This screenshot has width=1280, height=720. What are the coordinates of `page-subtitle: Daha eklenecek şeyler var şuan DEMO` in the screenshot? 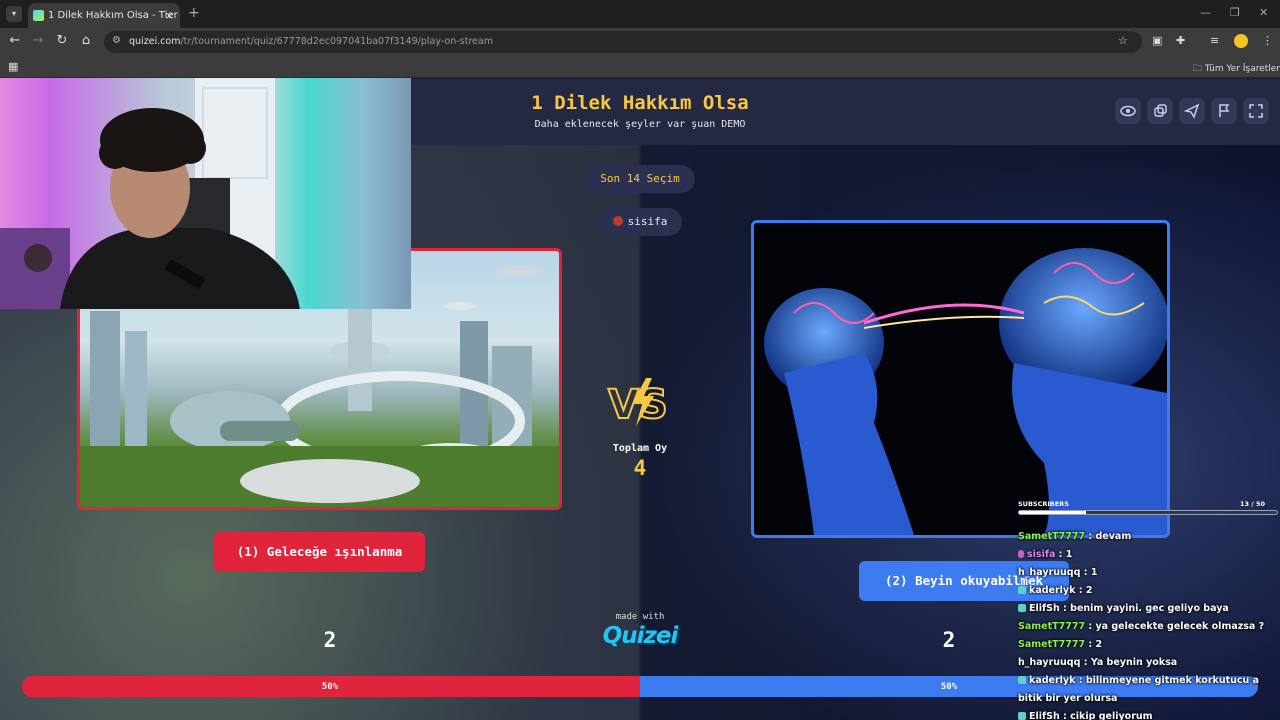 It's located at (640, 124).